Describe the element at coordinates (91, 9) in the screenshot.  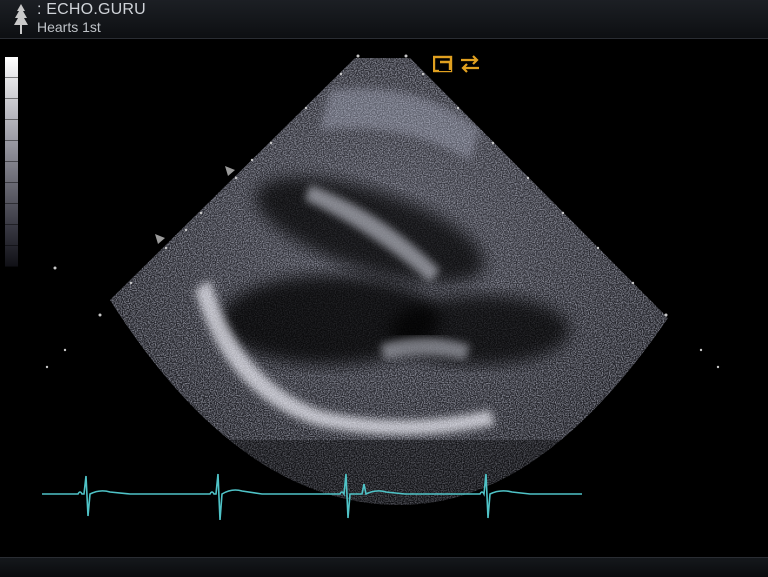
I see `app-title: : ECHO.GURU` at that location.